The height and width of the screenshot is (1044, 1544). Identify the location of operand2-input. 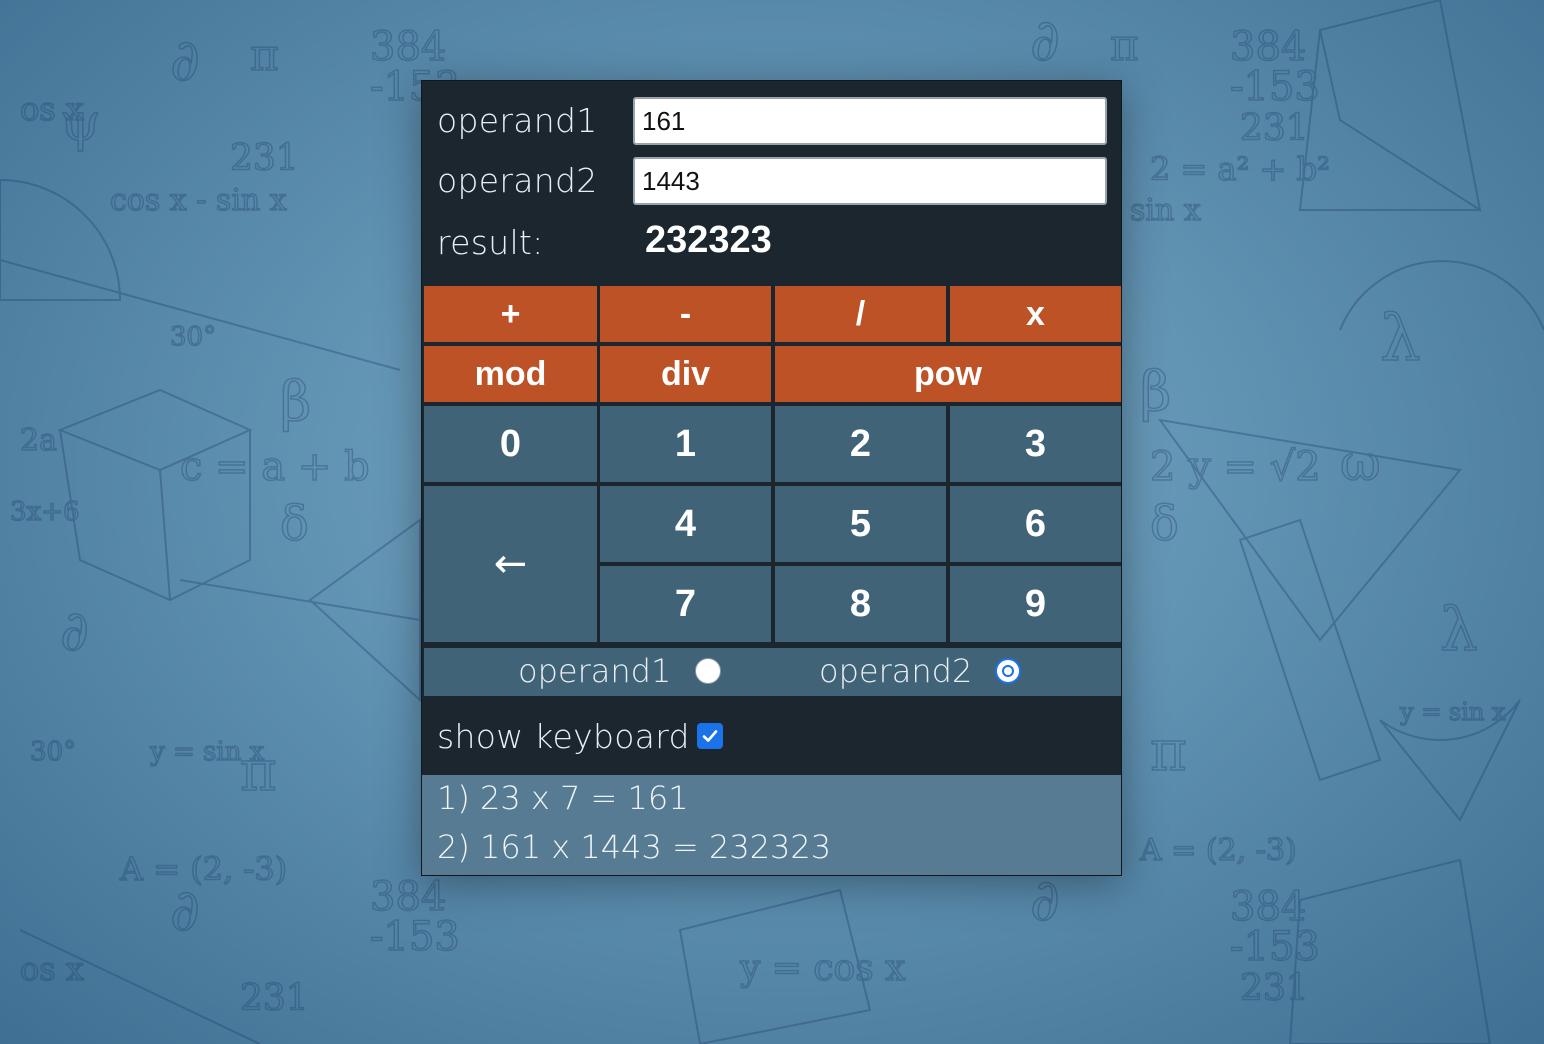
(870, 181).